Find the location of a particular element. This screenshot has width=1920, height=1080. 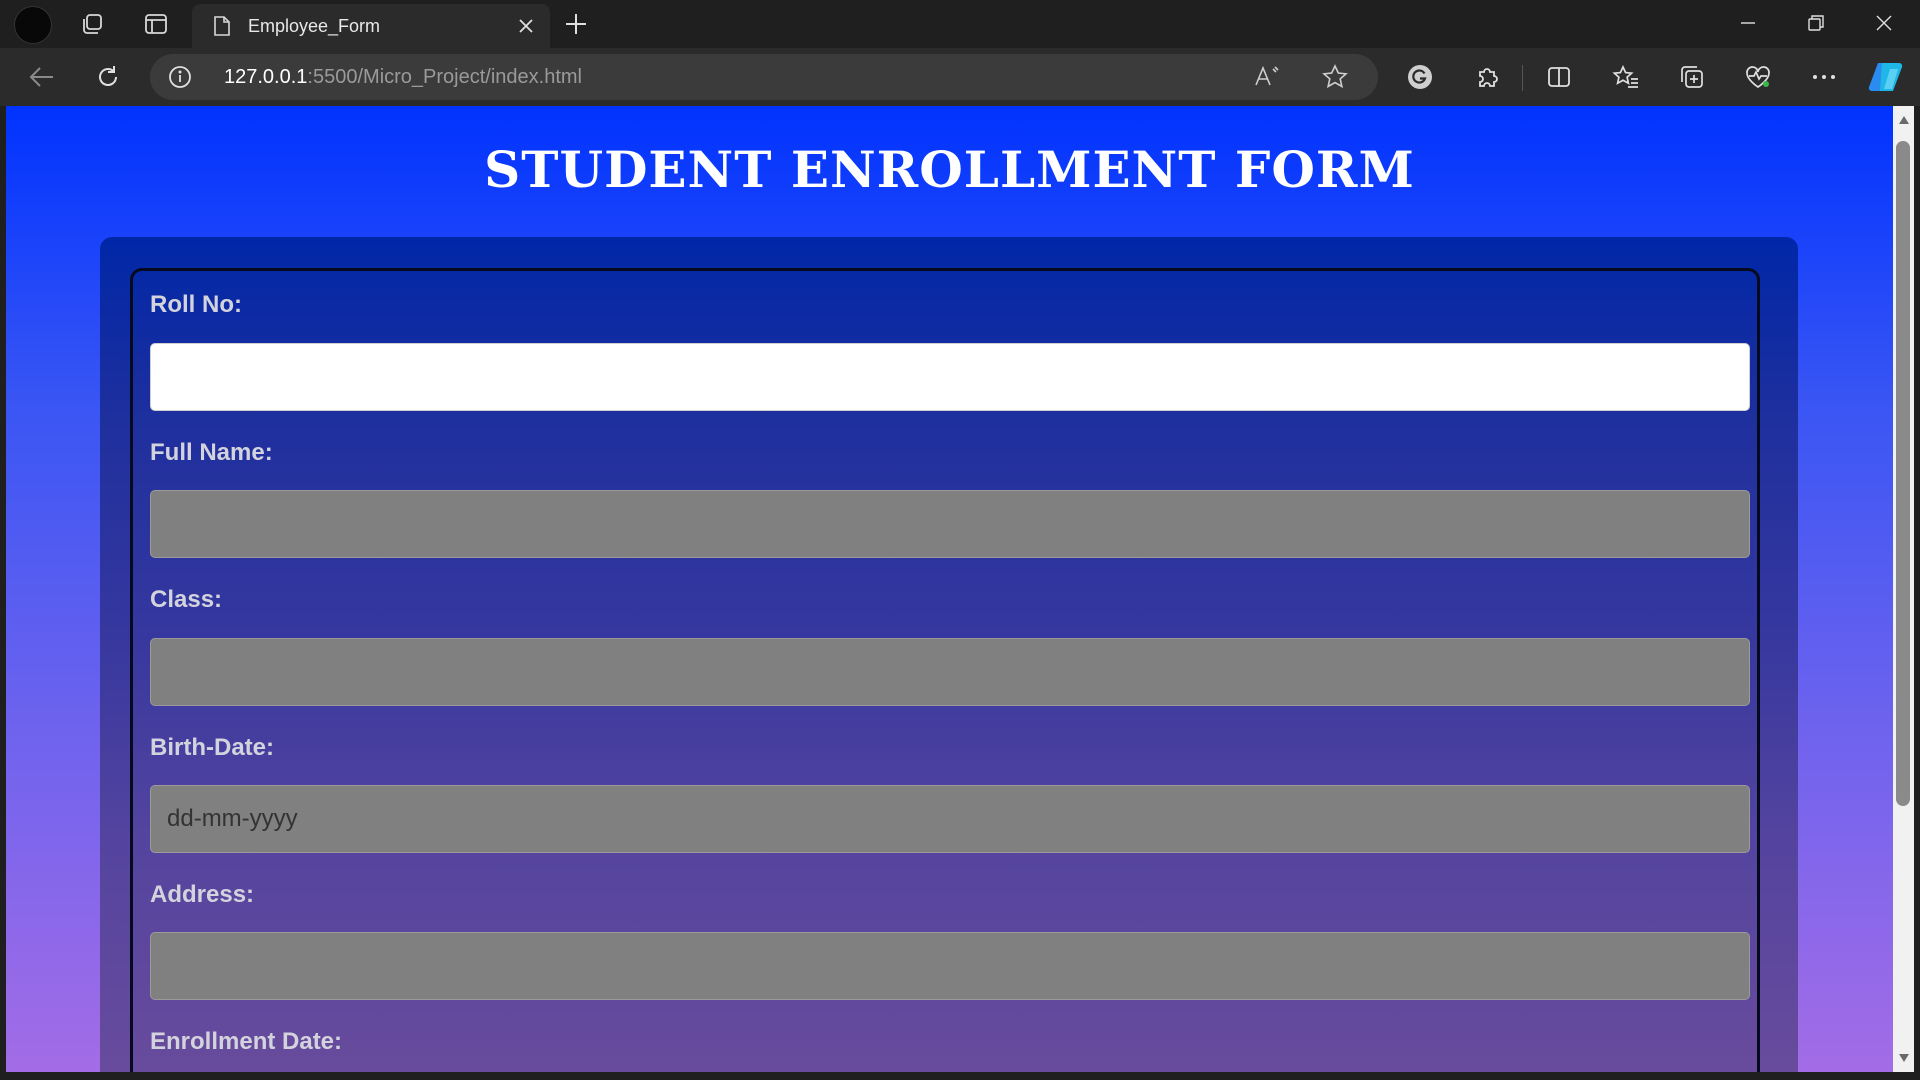

info-icon is located at coordinates (180, 77).